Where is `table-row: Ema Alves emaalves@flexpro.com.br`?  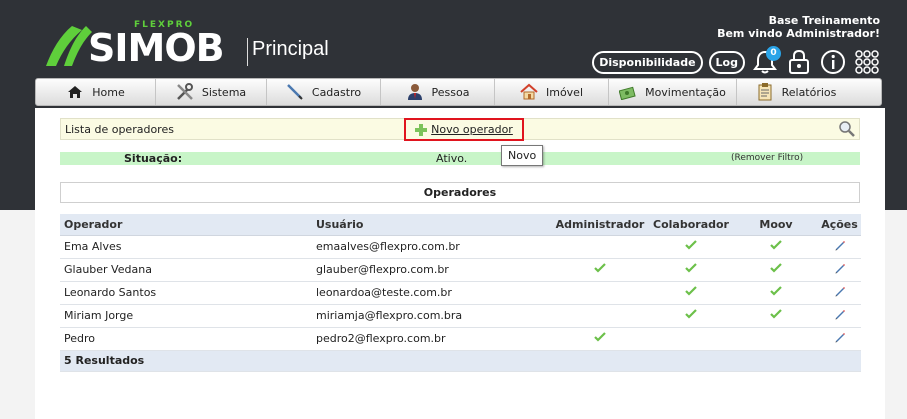
table-row: Ema Alves emaalves@flexpro.com.br is located at coordinates (460, 247).